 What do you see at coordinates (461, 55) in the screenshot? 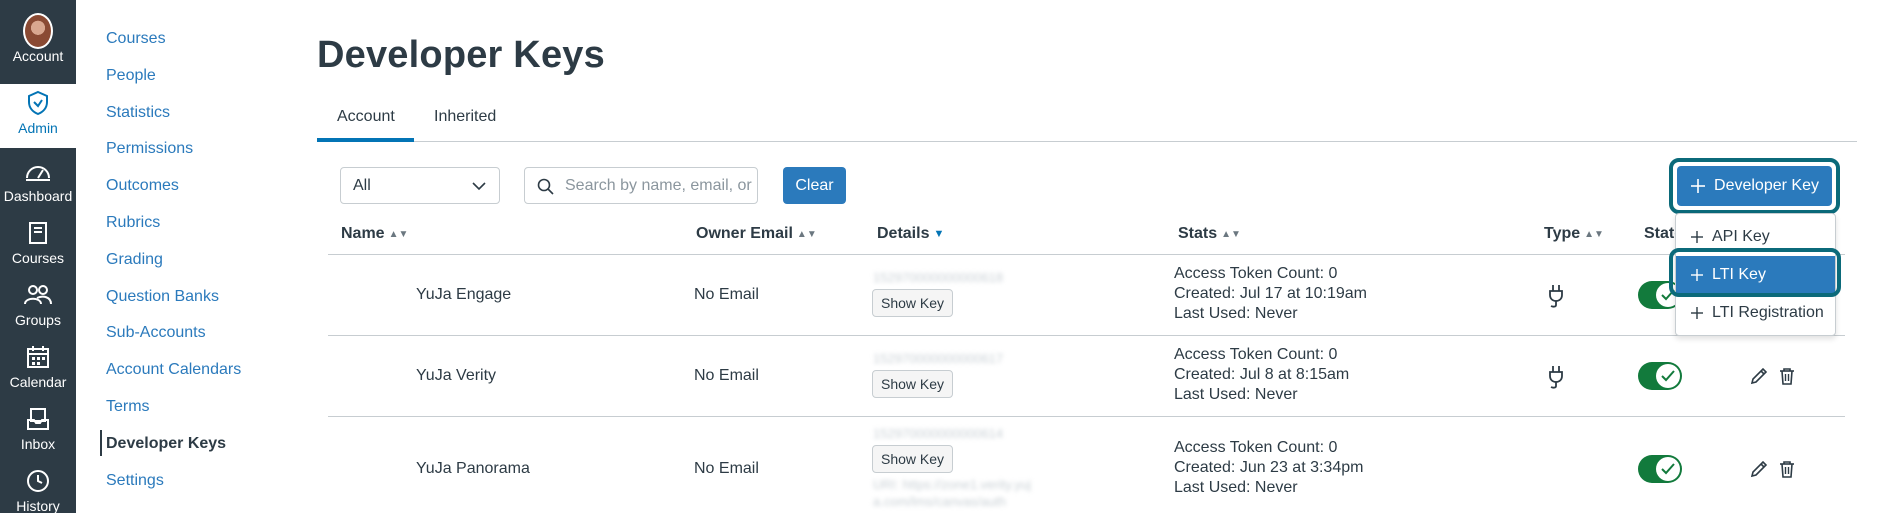
I see `page-title: Developer Keys` at bounding box center [461, 55].